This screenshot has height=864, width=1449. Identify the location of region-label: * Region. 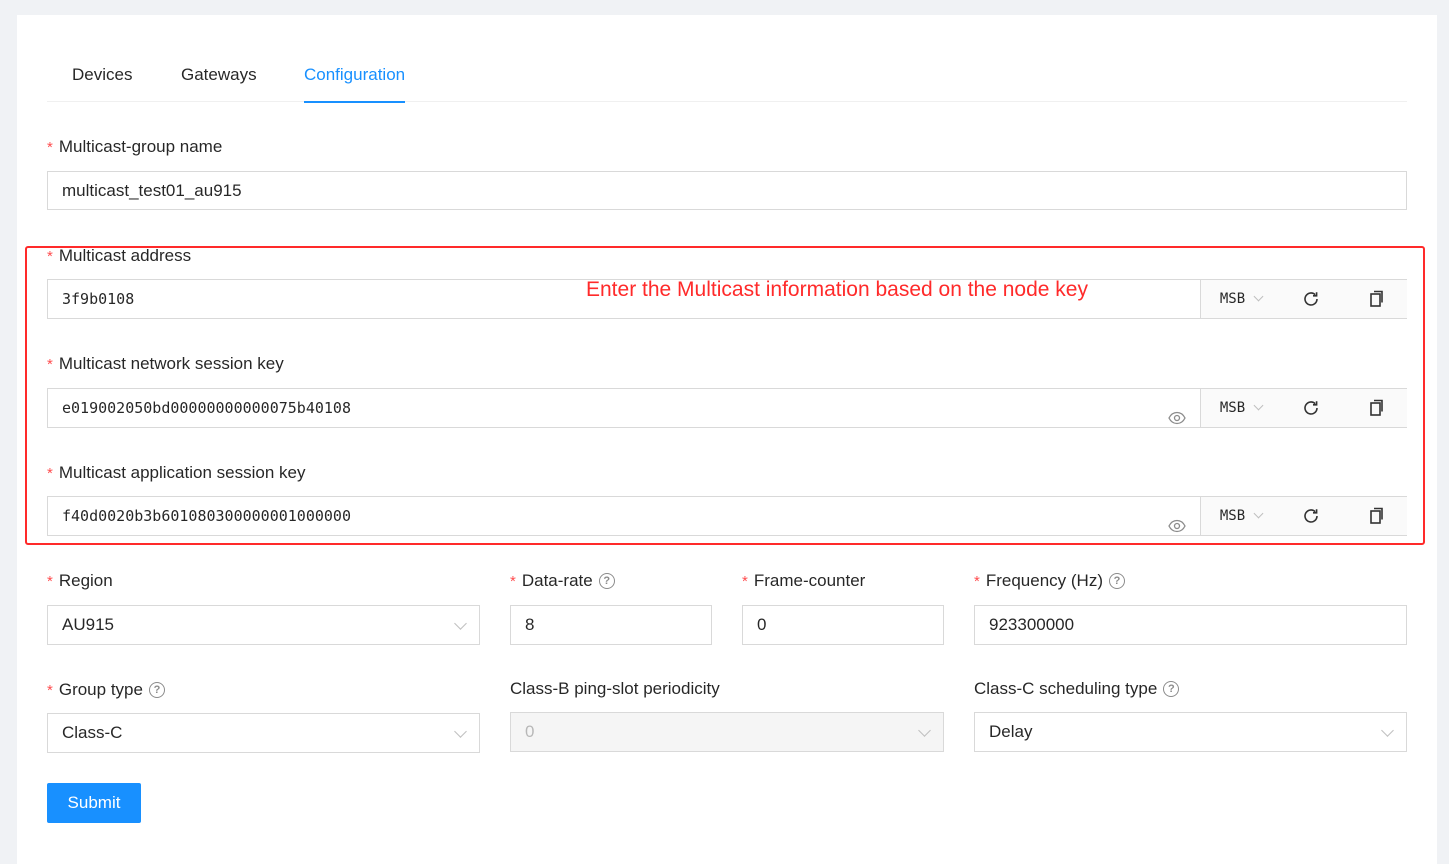
(80, 581).